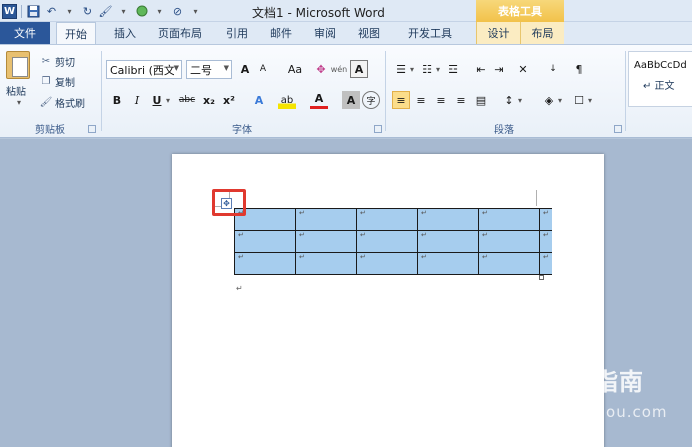 This screenshot has height=447, width=692. What do you see at coordinates (229, 100) in the screenshot?
I see `superscript-button: x²` at bounding box center [229, 100].